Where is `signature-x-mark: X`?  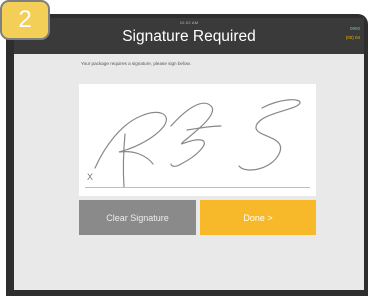 signature-x-mark: X is located at coordinates (90, 177).